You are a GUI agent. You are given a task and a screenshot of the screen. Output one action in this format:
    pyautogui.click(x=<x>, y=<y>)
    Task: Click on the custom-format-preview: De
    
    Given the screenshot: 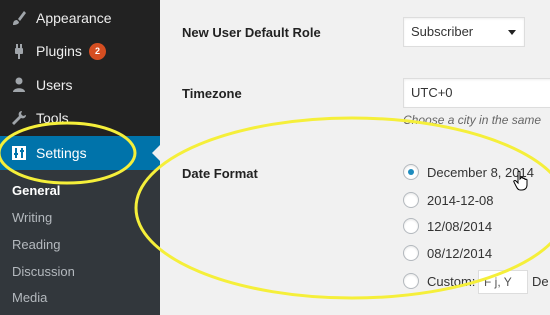 What is the action you would take?
    pyautogui.click(x=540, y=281)
    